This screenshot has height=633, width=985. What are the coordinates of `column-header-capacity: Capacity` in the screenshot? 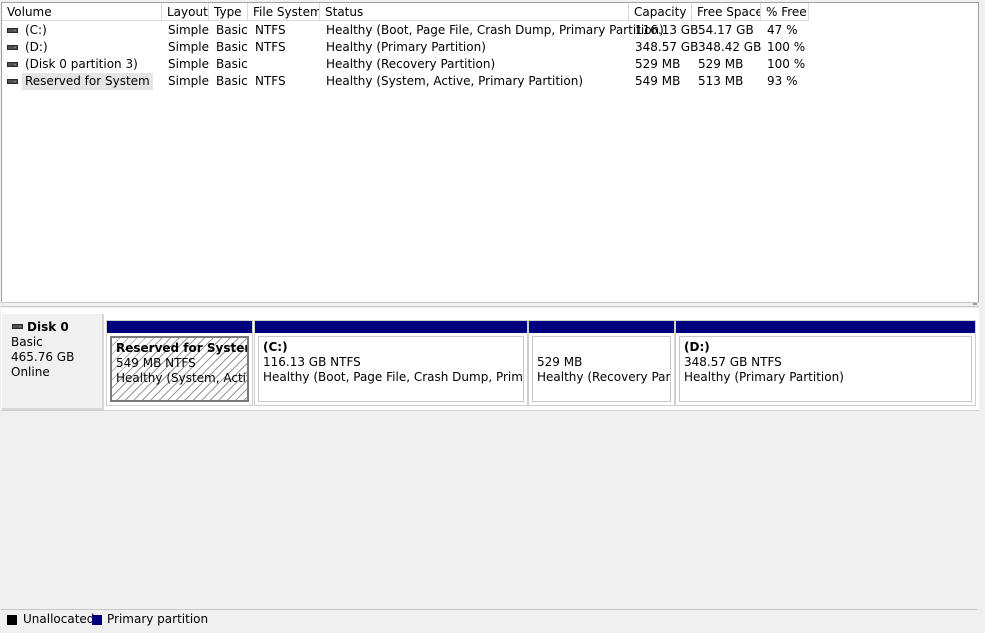 It's located at (660, 12).